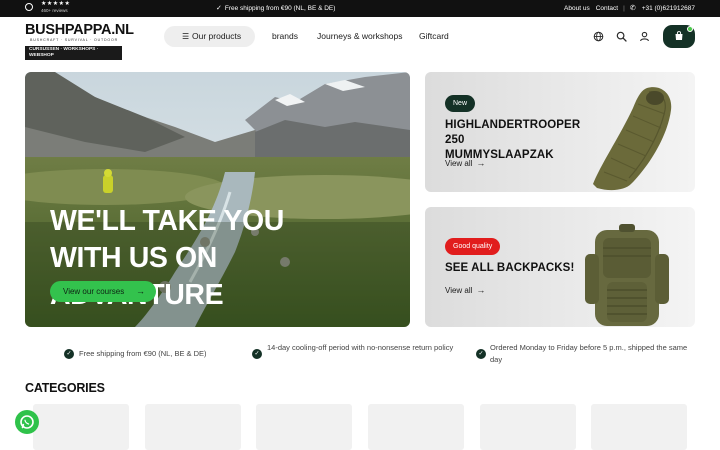 The image size is (720, 450). Describe the element at coordinates (690, 29) in the screenshot. I see `cart-status-dot` at that location.